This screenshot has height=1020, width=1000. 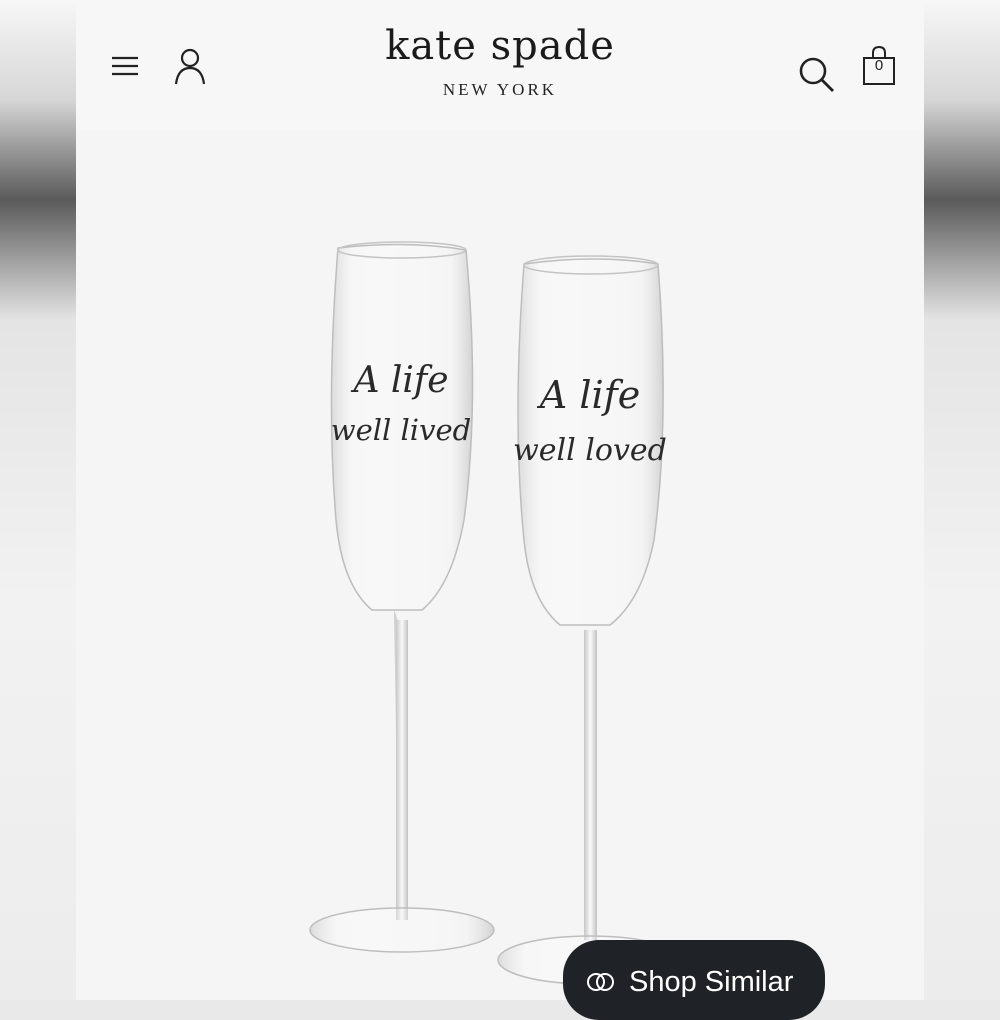 I want to click on bag-button: 0, so click(x=879, y=65).